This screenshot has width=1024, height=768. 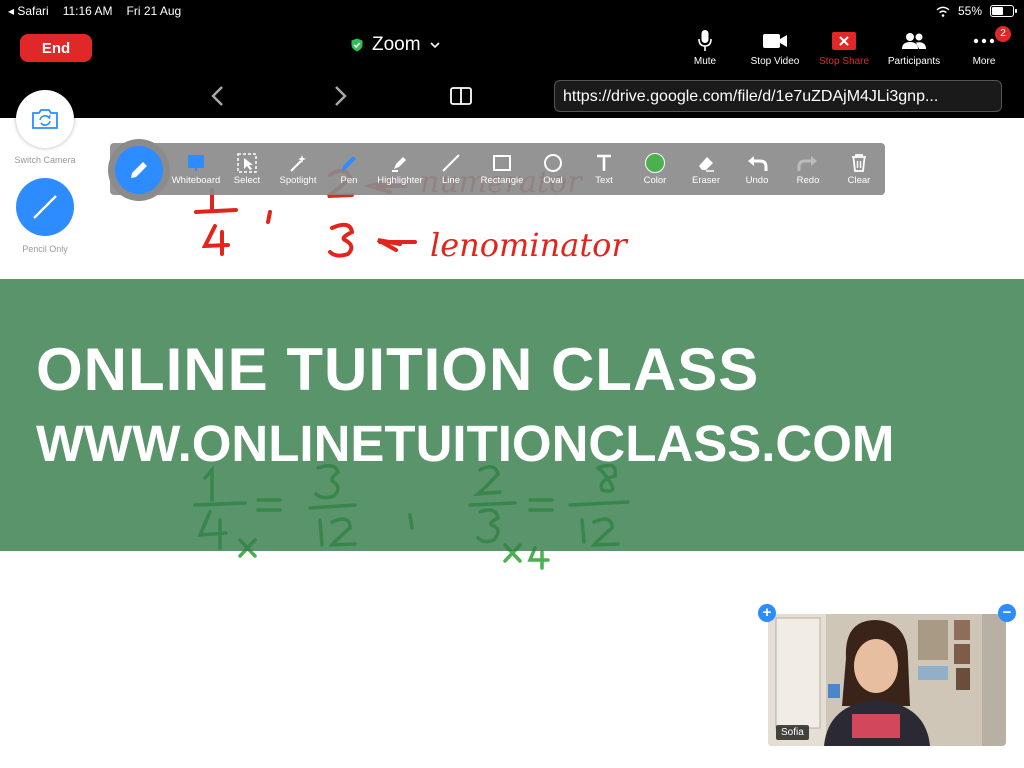 I want to click on tool-label: Line, so click(x=451, y=180).